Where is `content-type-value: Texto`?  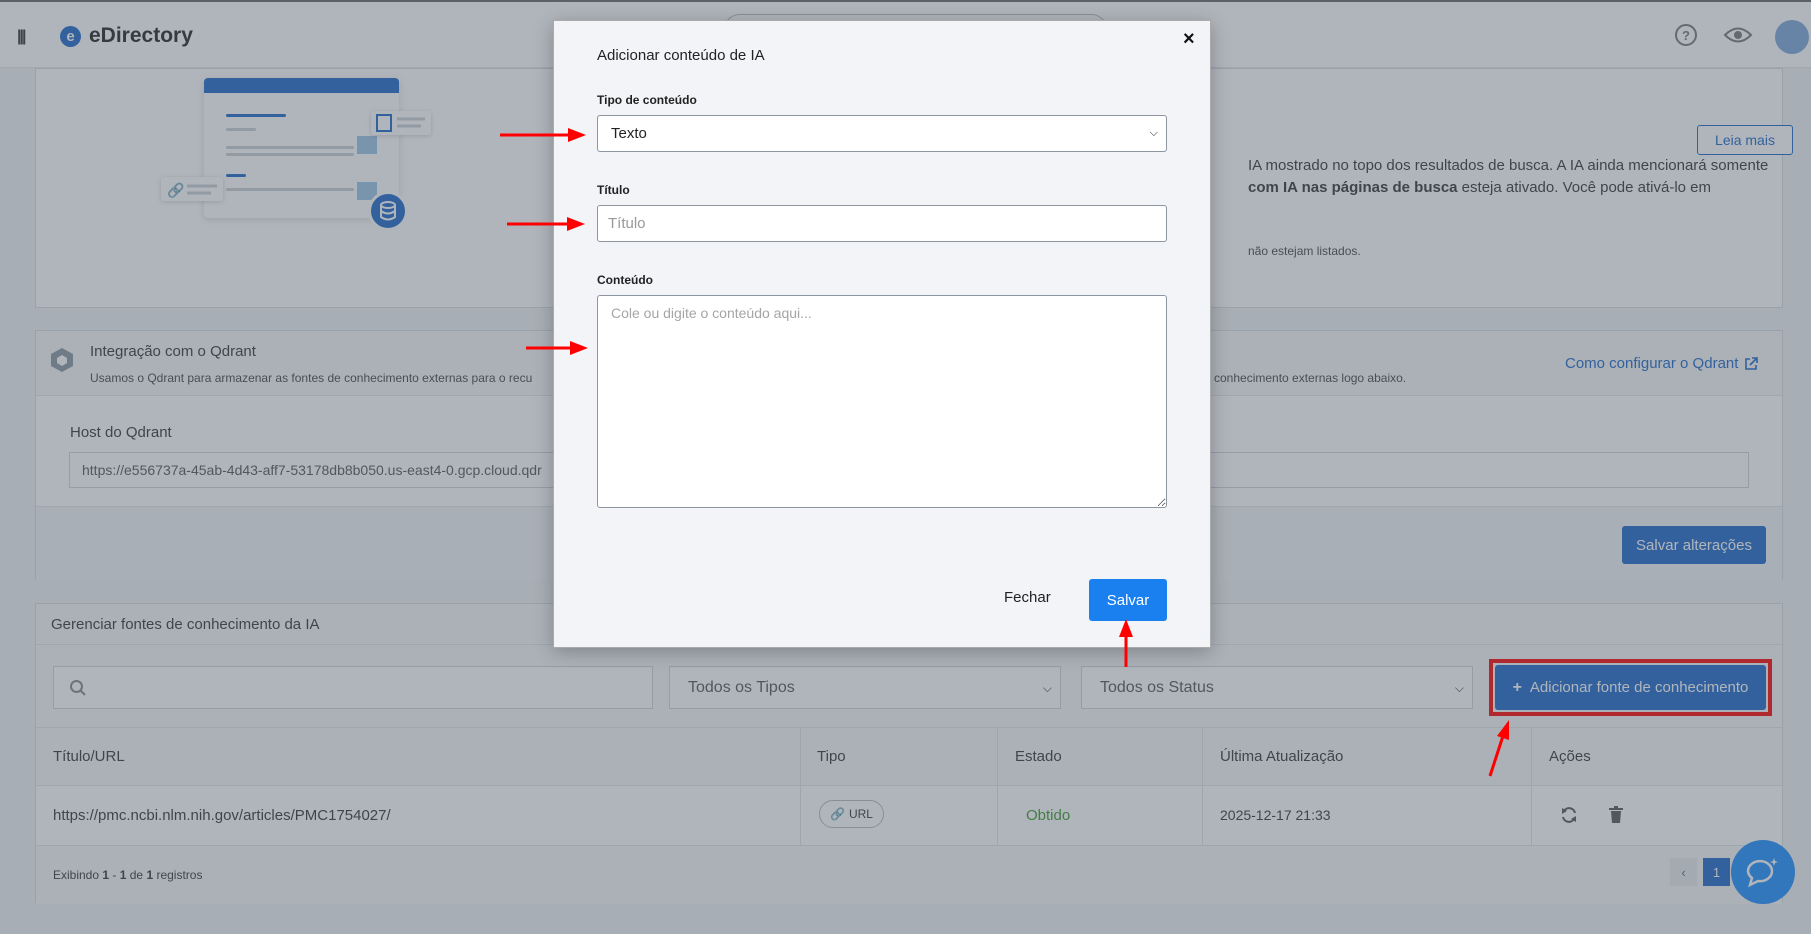 content-type-value: Texto is located at coordinates (629, 133).